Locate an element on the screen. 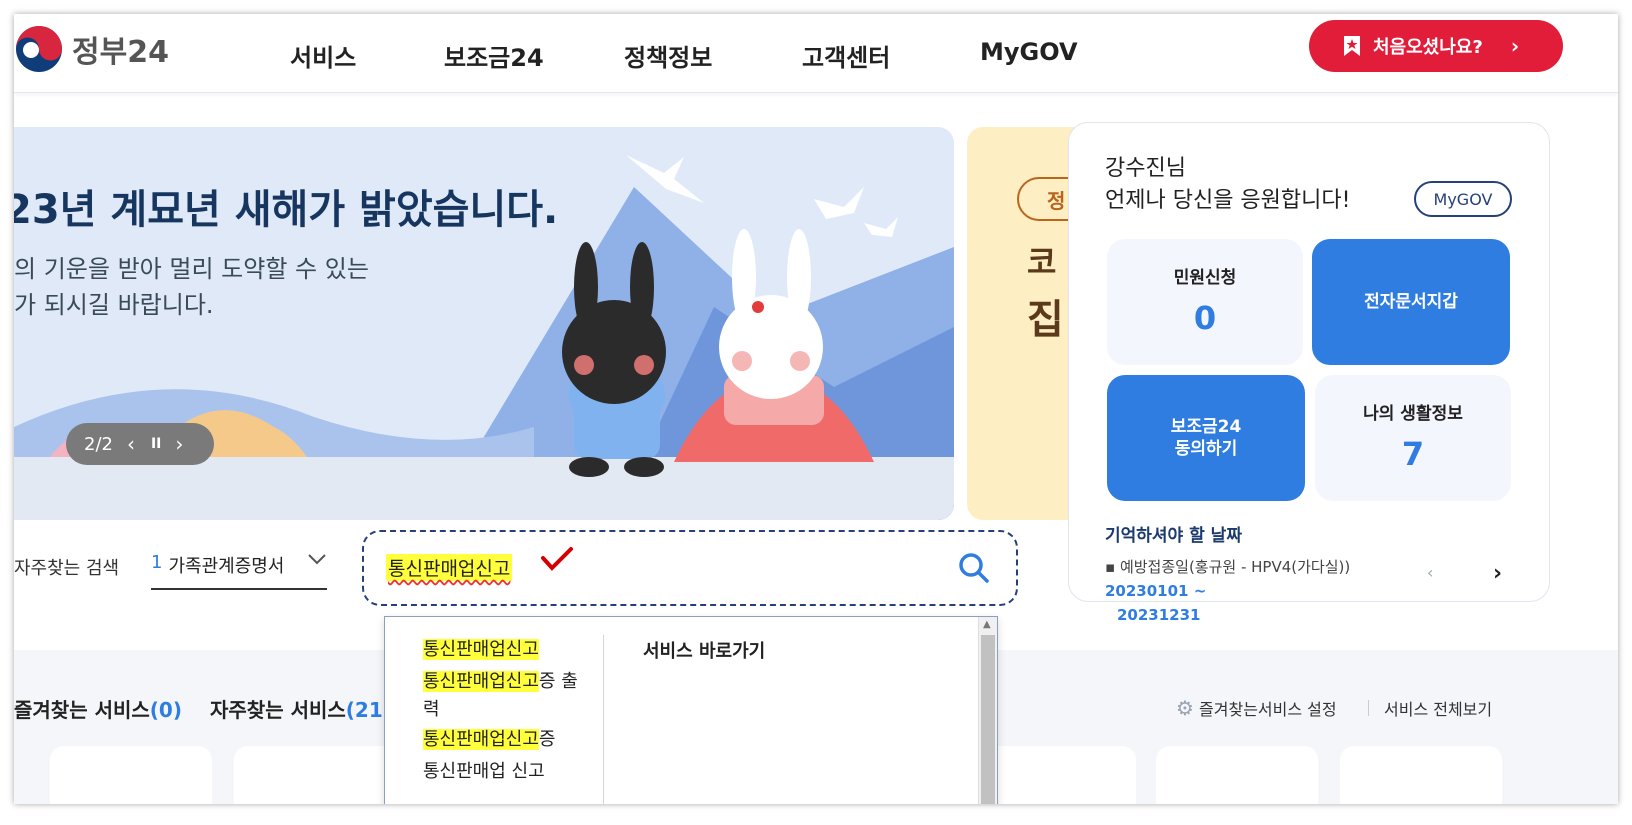 The height and width of the screenshot is (825, 1632). item-rest: 력 is located at coordinates (431, 709).